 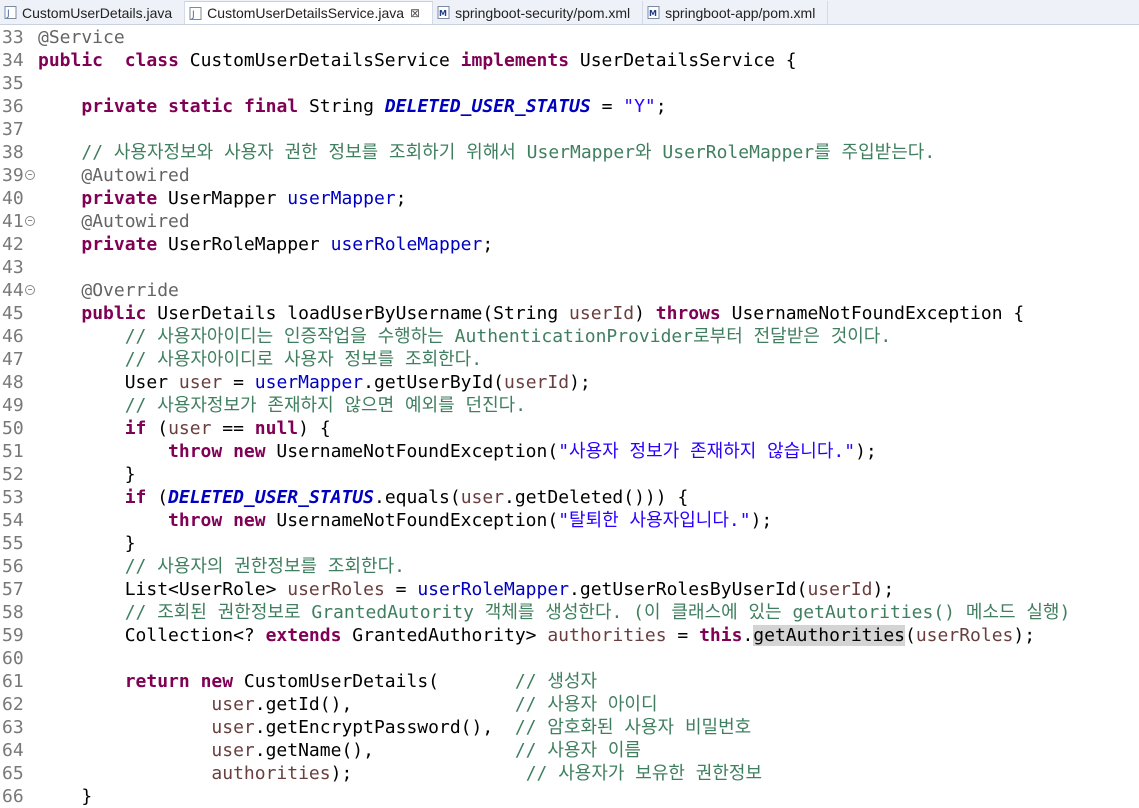 What do you see at coordinates (19, 129) in the screenshot?
I see `line-number: 37` at bounding box center [19, 129].